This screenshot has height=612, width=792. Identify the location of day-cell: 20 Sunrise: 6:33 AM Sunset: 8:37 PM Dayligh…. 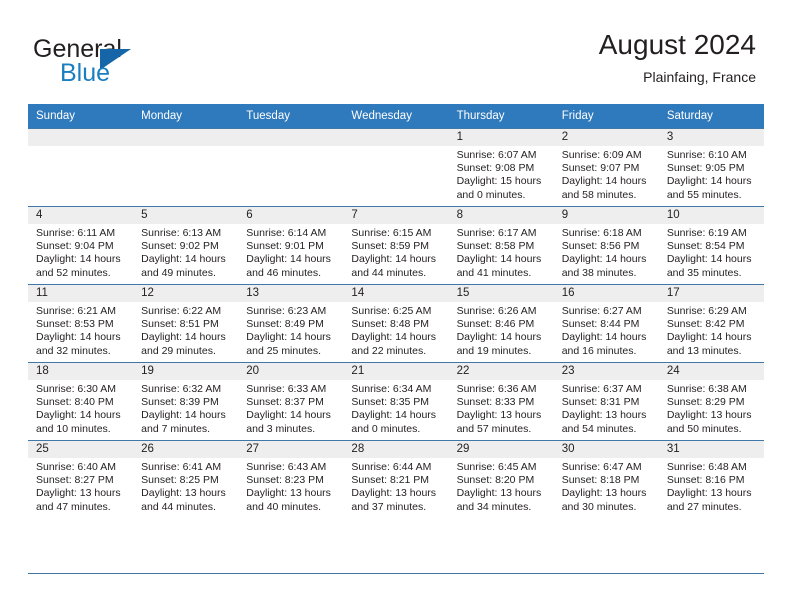
(291, 401).